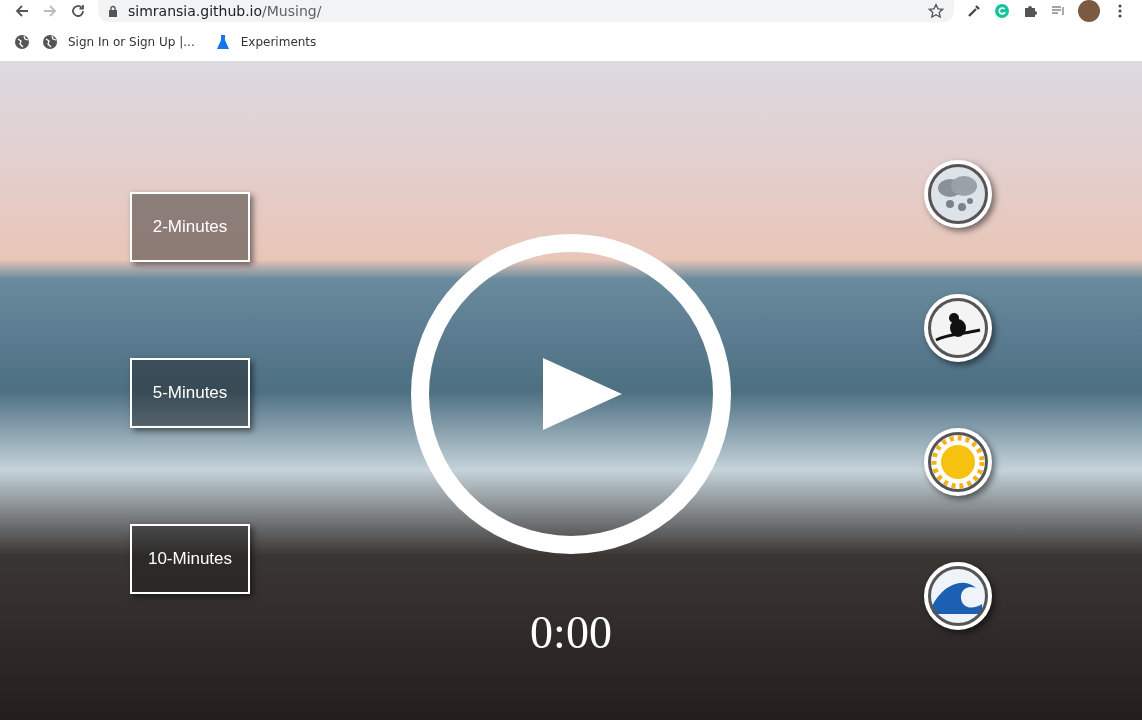 The image size is (1142, 720). I want to click on duration-button: 10-Minutes, so click(190, 559).